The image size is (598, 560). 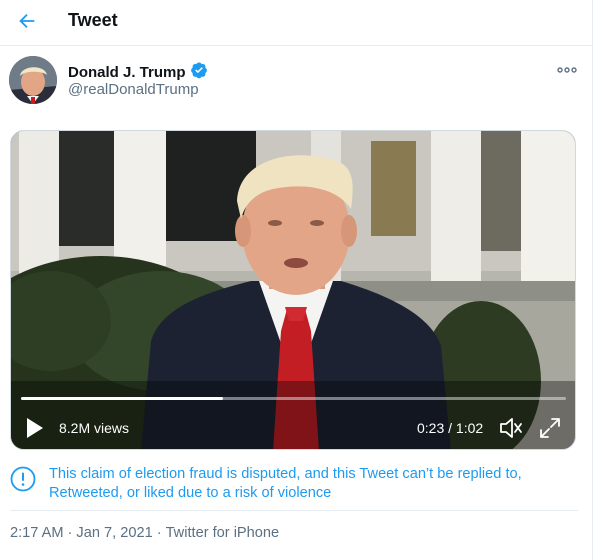 I want to click on divider, so click(x=294, y=510).